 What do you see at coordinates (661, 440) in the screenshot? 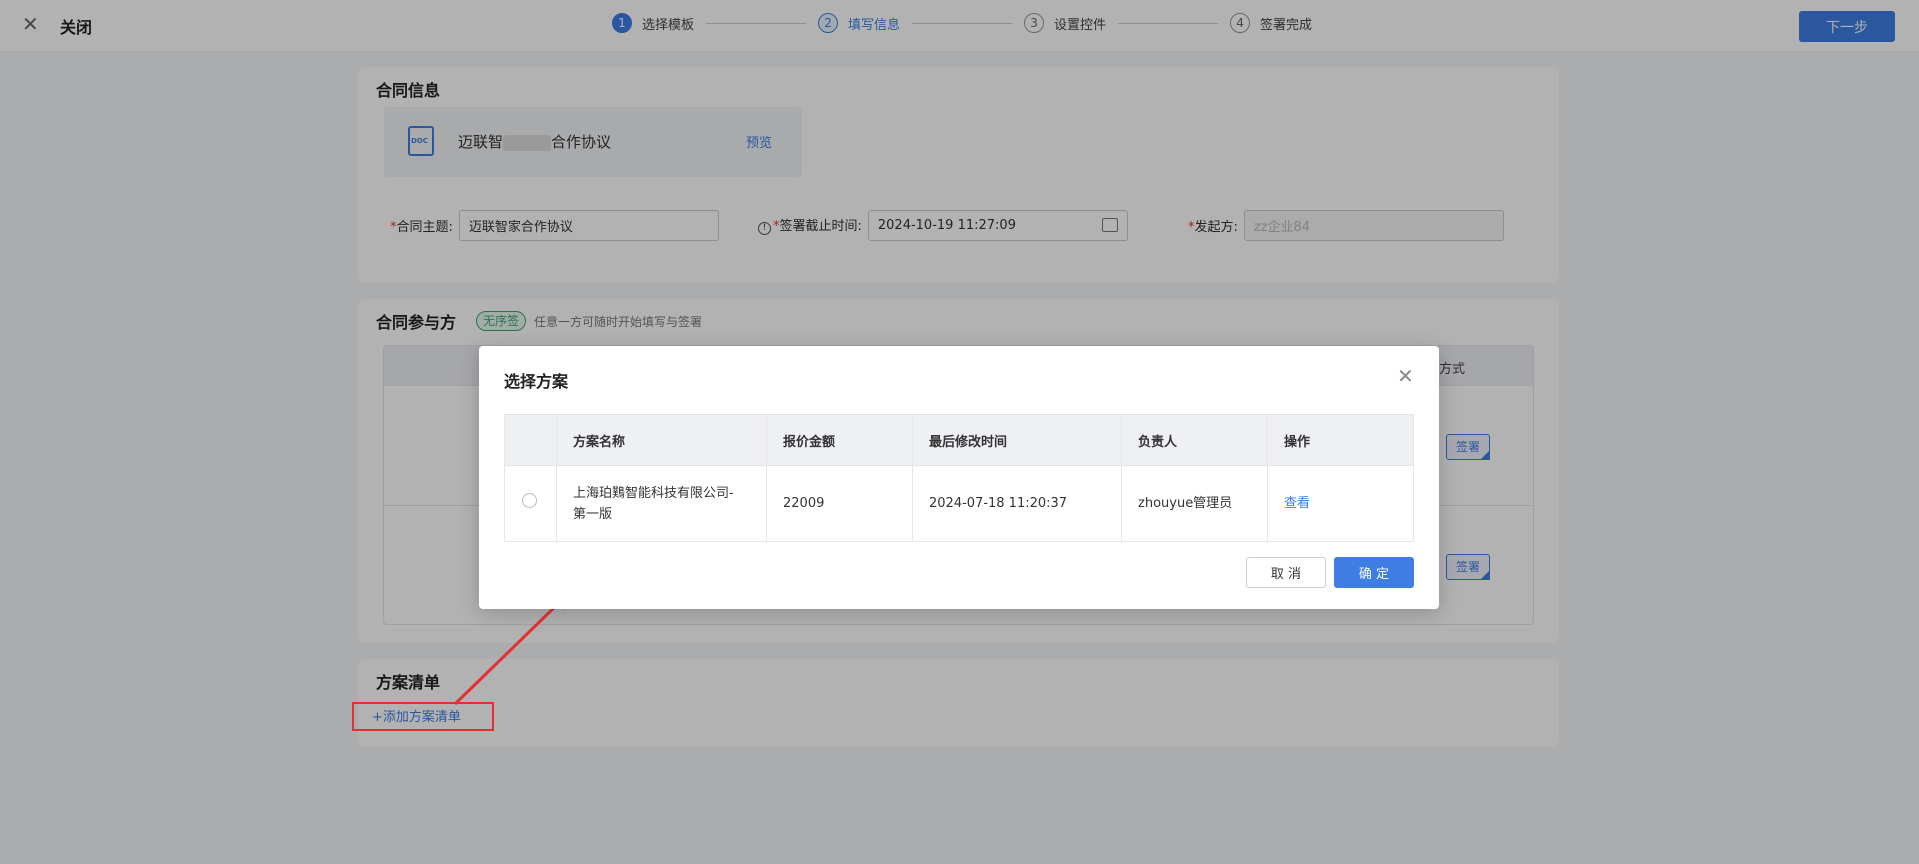
I see `column-header: 方案名称` at bounding box center [661, 440].